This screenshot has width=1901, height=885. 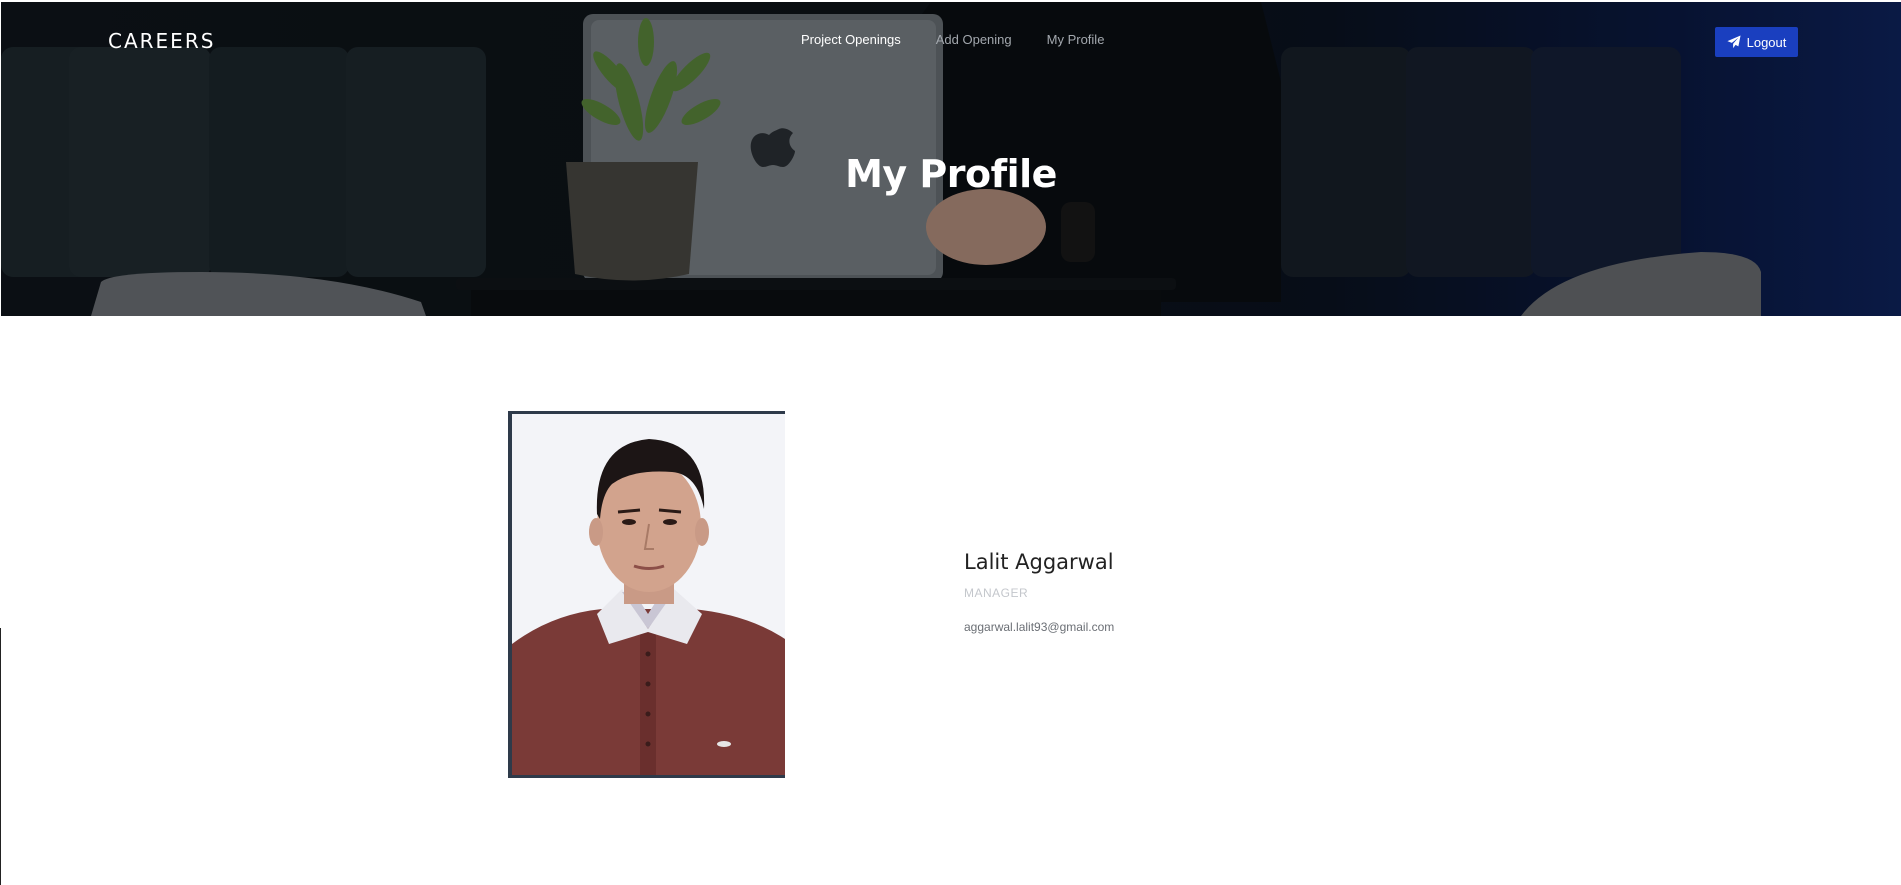 I want to click on paper-plane-icon, so click(x=1734, y=42).